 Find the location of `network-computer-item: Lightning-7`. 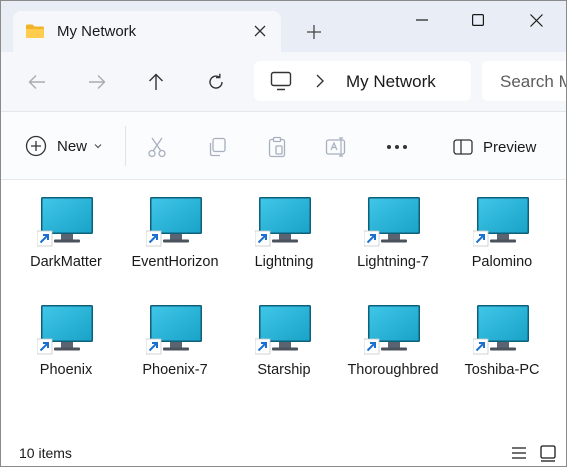

network-computer-item: Lightning-7 is located at coordinates (393, 234).